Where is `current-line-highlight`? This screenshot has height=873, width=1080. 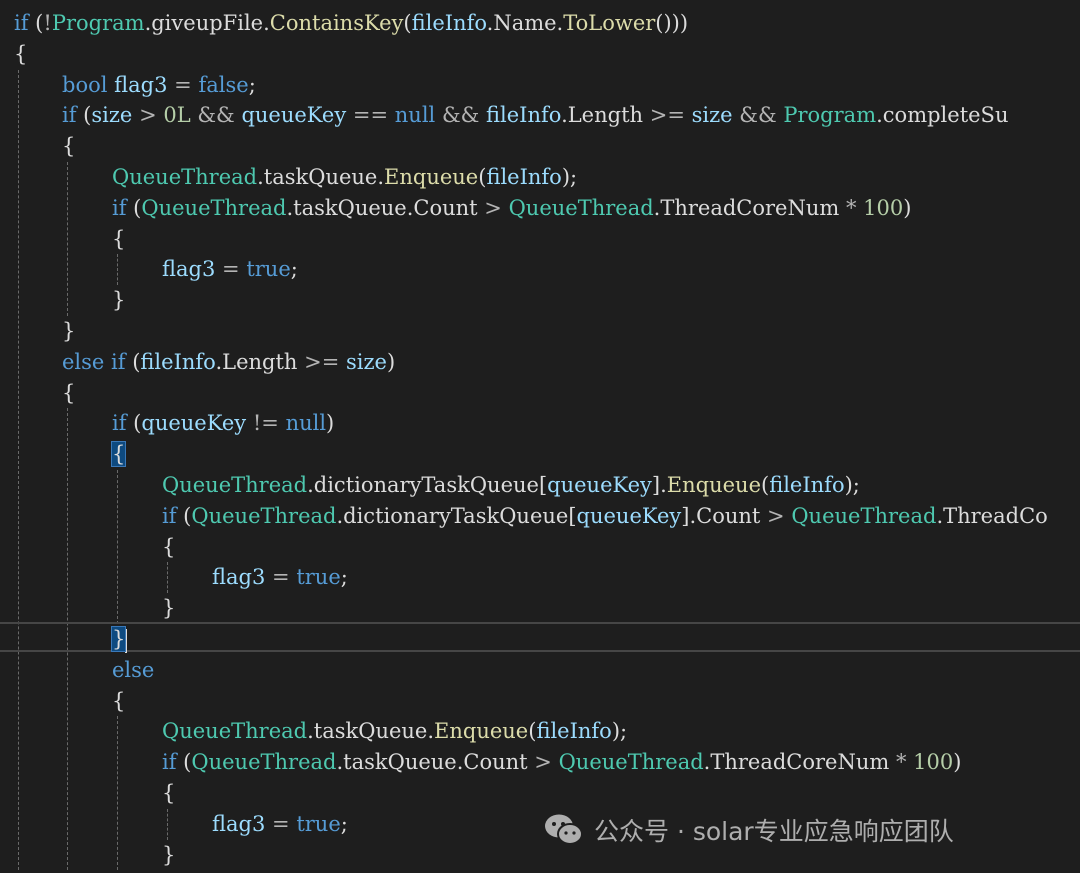 current-line-highlight is located at coordinates (540, 637).